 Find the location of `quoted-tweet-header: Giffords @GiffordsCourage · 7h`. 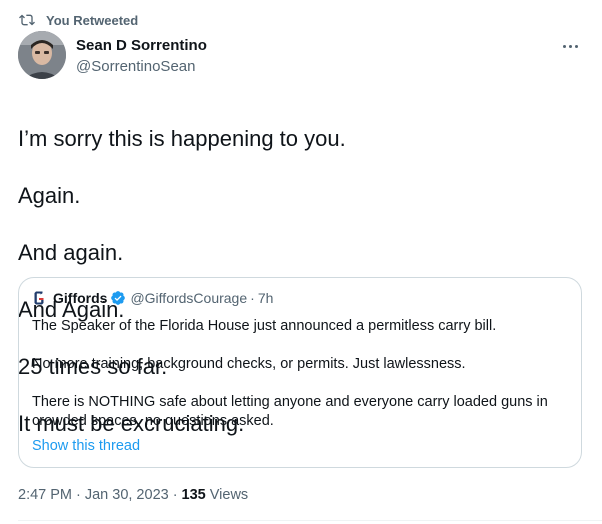

quoted-tweet-header: Giffords @GiffordsCourage · 7h is located at coordinates (153, 298).